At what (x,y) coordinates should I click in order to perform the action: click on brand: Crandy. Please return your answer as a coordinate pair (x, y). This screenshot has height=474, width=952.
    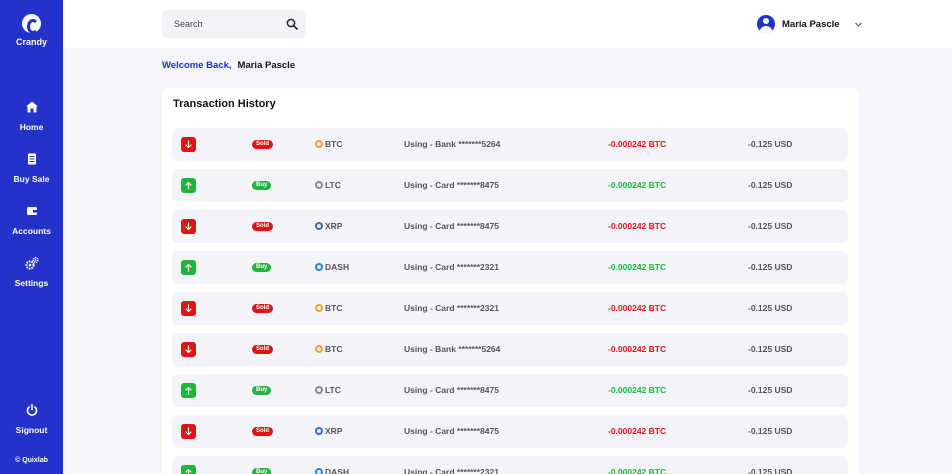
    Looking at the image, I should click on (31, 30).